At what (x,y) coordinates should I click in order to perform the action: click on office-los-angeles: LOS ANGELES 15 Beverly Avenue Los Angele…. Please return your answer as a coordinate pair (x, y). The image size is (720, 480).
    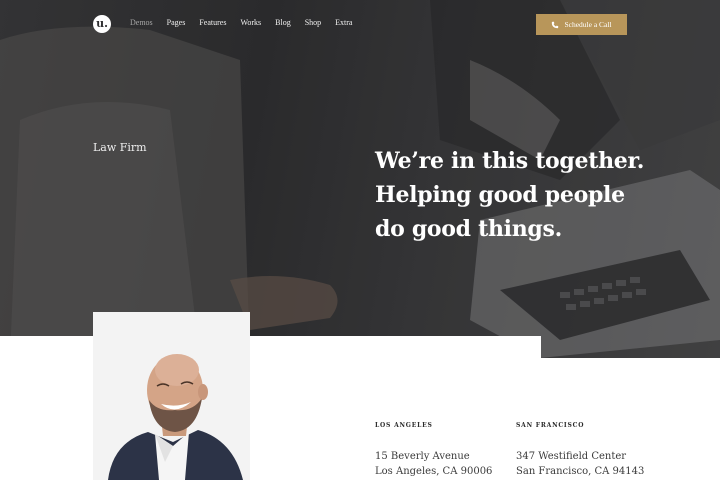
    Looking at the image, I should click on (433, 450).